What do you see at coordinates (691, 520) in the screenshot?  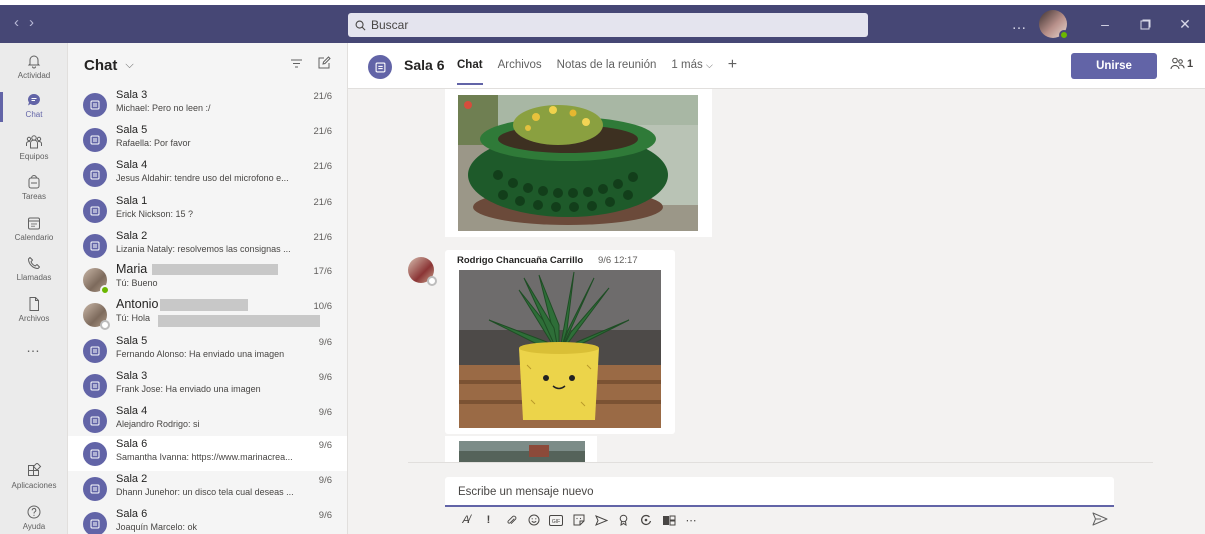 I see `more-options-icon: ⋯` at bounding box center [691, 520].